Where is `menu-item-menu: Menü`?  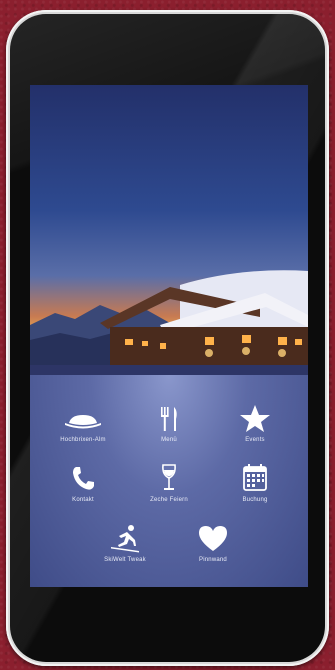
menu-item-menu: Menü is located at coordinates (169, 423).